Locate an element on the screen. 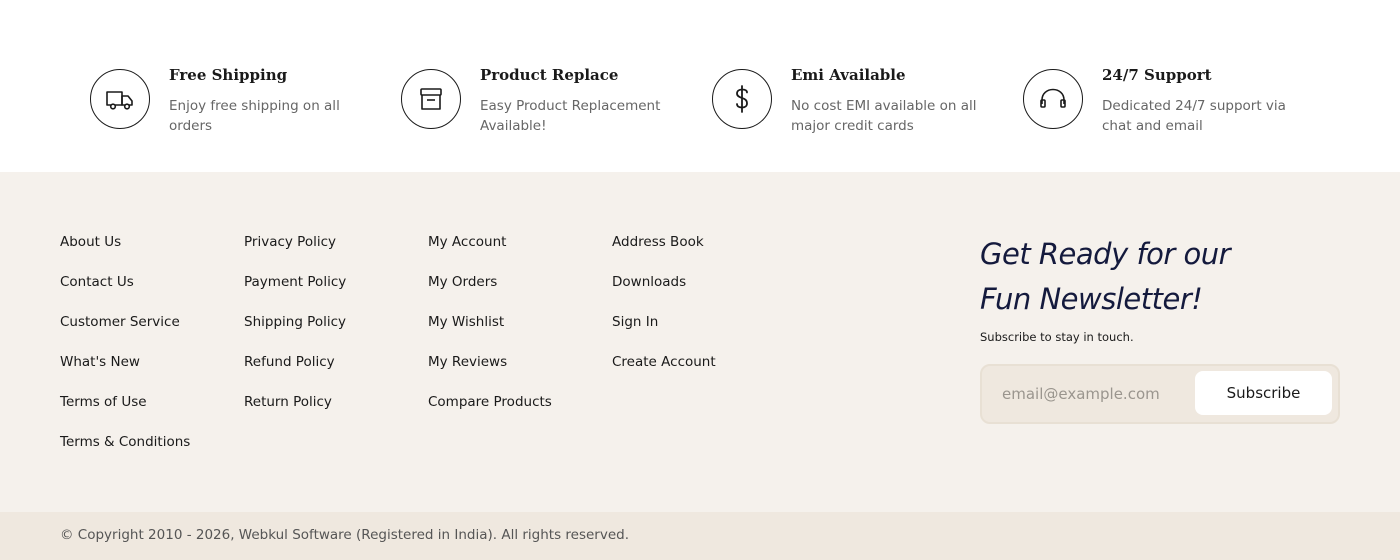 Image resolution: width=1400 pixels, height=560 pixels. footer-link-terms-conditions: Terms & Conditions is located at coordinates (125, 452).